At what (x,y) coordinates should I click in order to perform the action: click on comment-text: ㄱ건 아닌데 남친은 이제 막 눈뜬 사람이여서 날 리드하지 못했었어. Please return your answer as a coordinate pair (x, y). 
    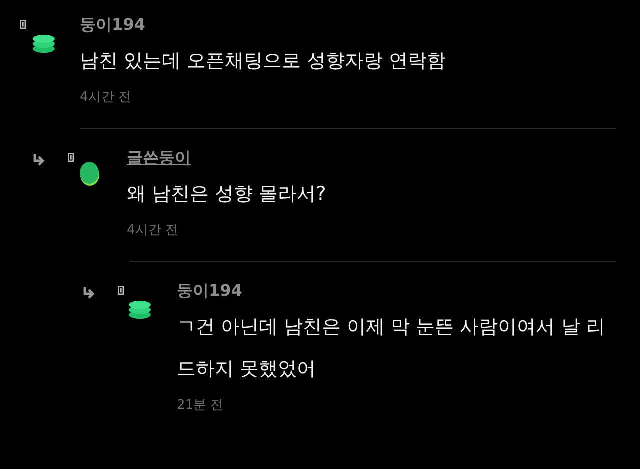
    Looking at the image, I should click on (391, 348).